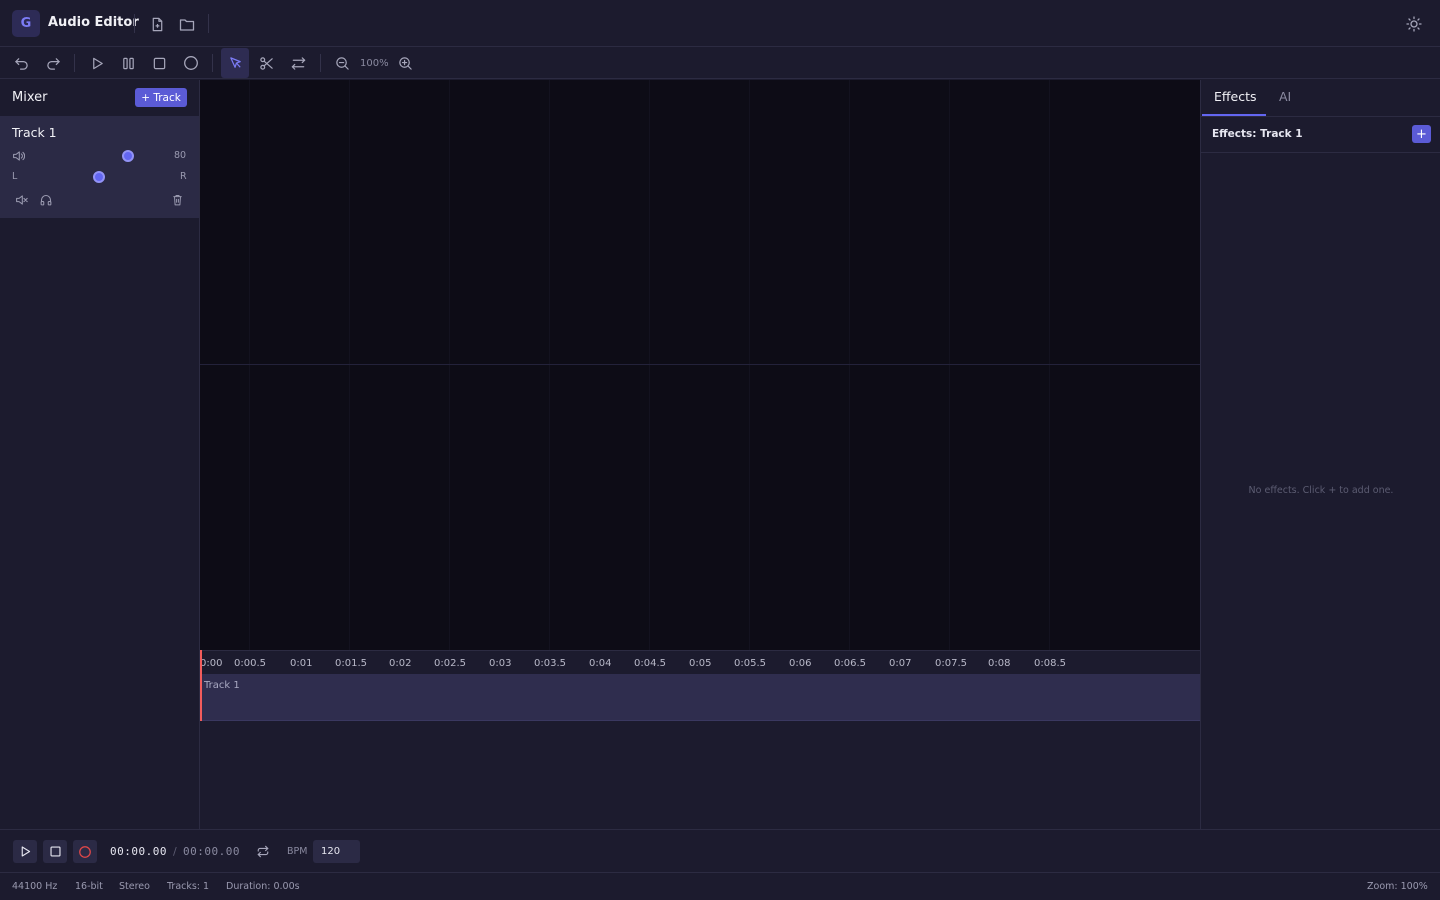  What do you see at coordinates (89, 886) in the screenshot?
I see `status-bit-depth: 16-bit` at bounding box center [89, 886].